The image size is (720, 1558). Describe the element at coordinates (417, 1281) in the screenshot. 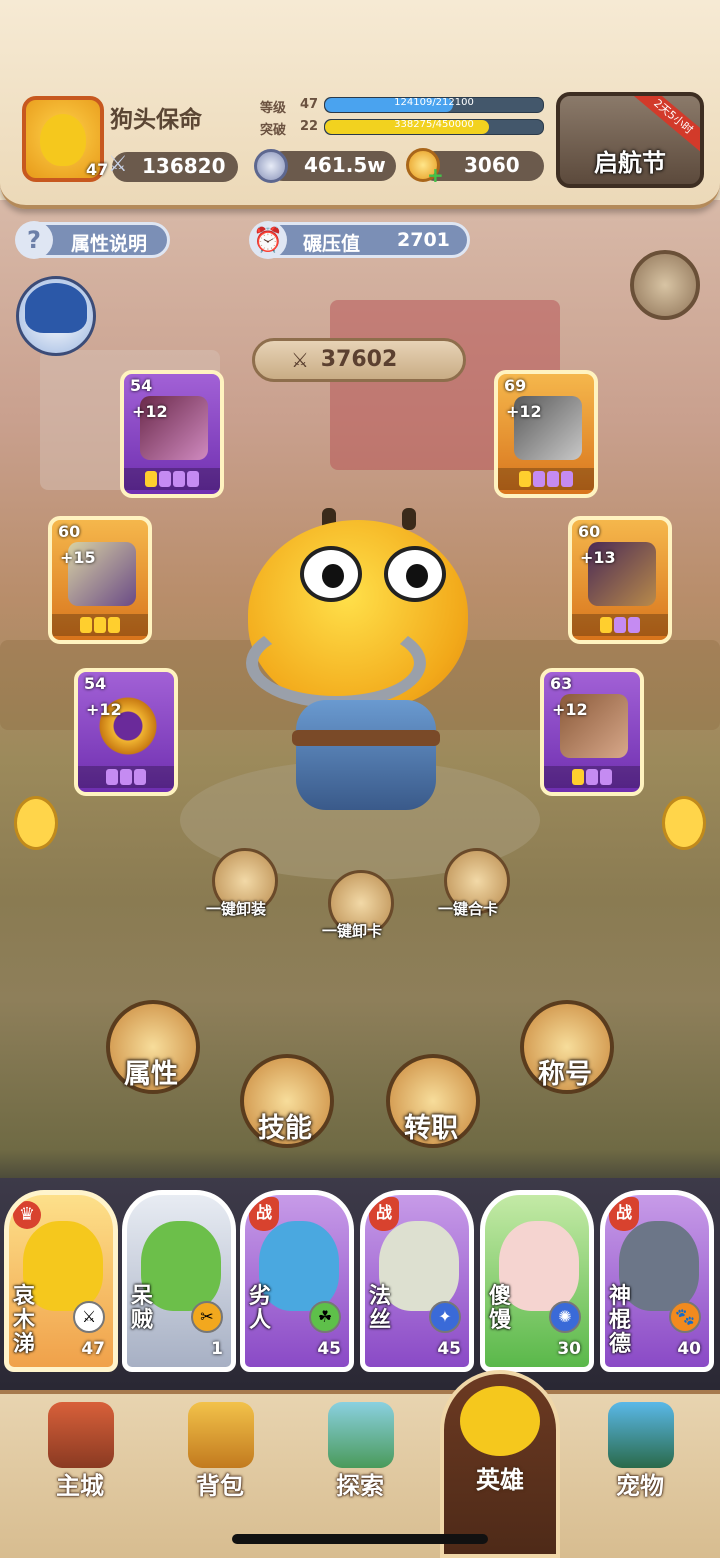

I see `hero-card-4: 战 法丝 ✦ 45` at that location.